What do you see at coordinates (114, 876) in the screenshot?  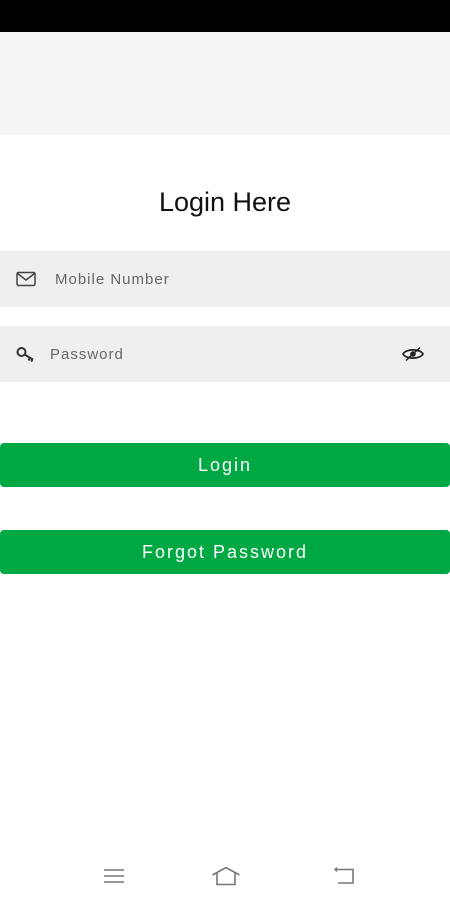 I see `menu-icon` at bounding box center [114, 876].